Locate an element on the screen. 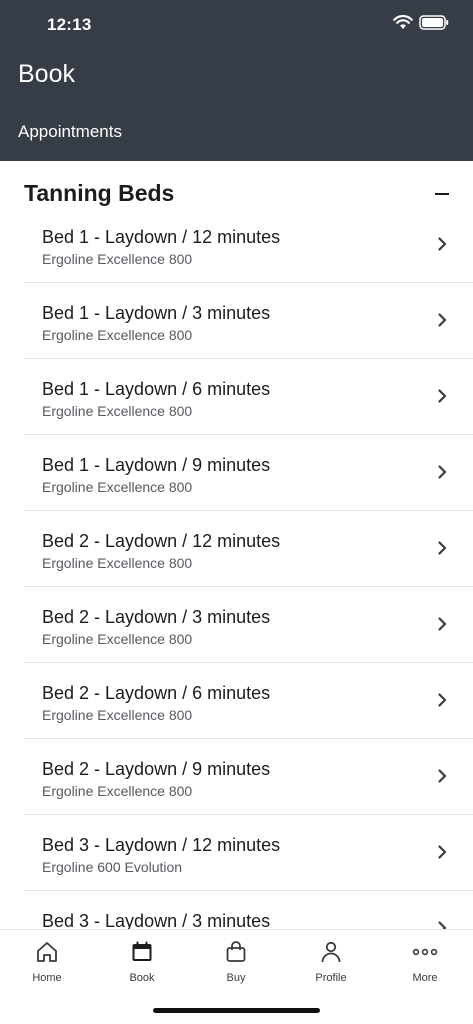  section-title: Tanning Beds is located at coordinates (99, 193).